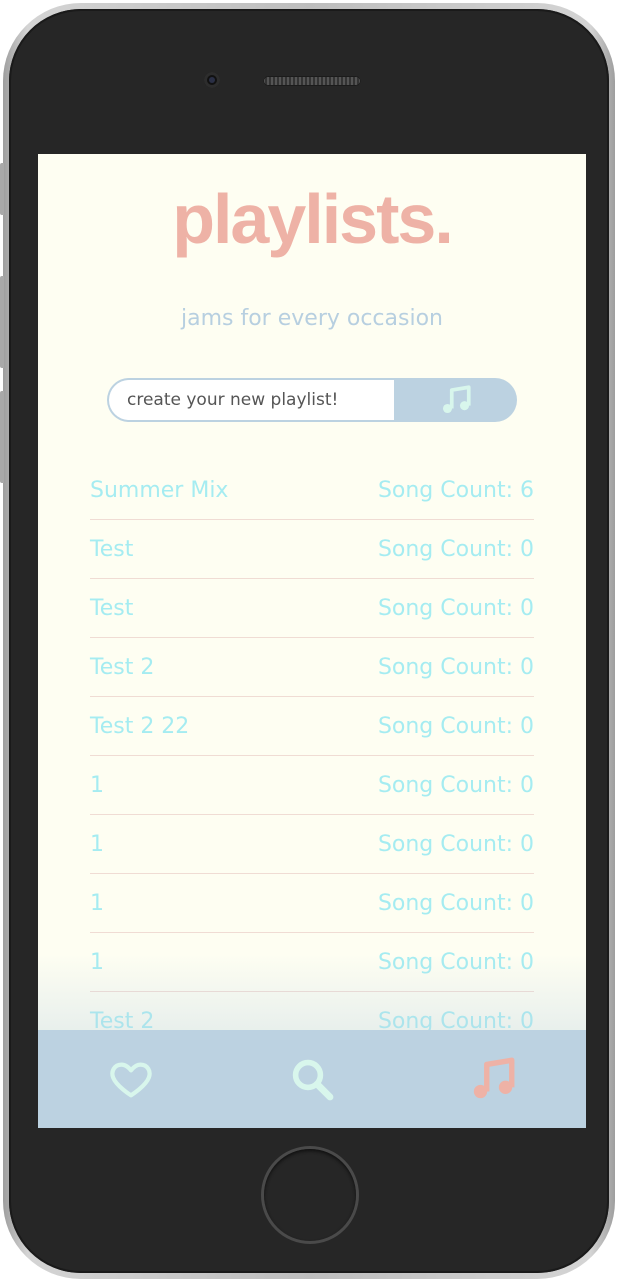 Image resolution: width=618 pixels, height=1282 pixels. I want to click on nav-favorites-button, so click(131, 1079).